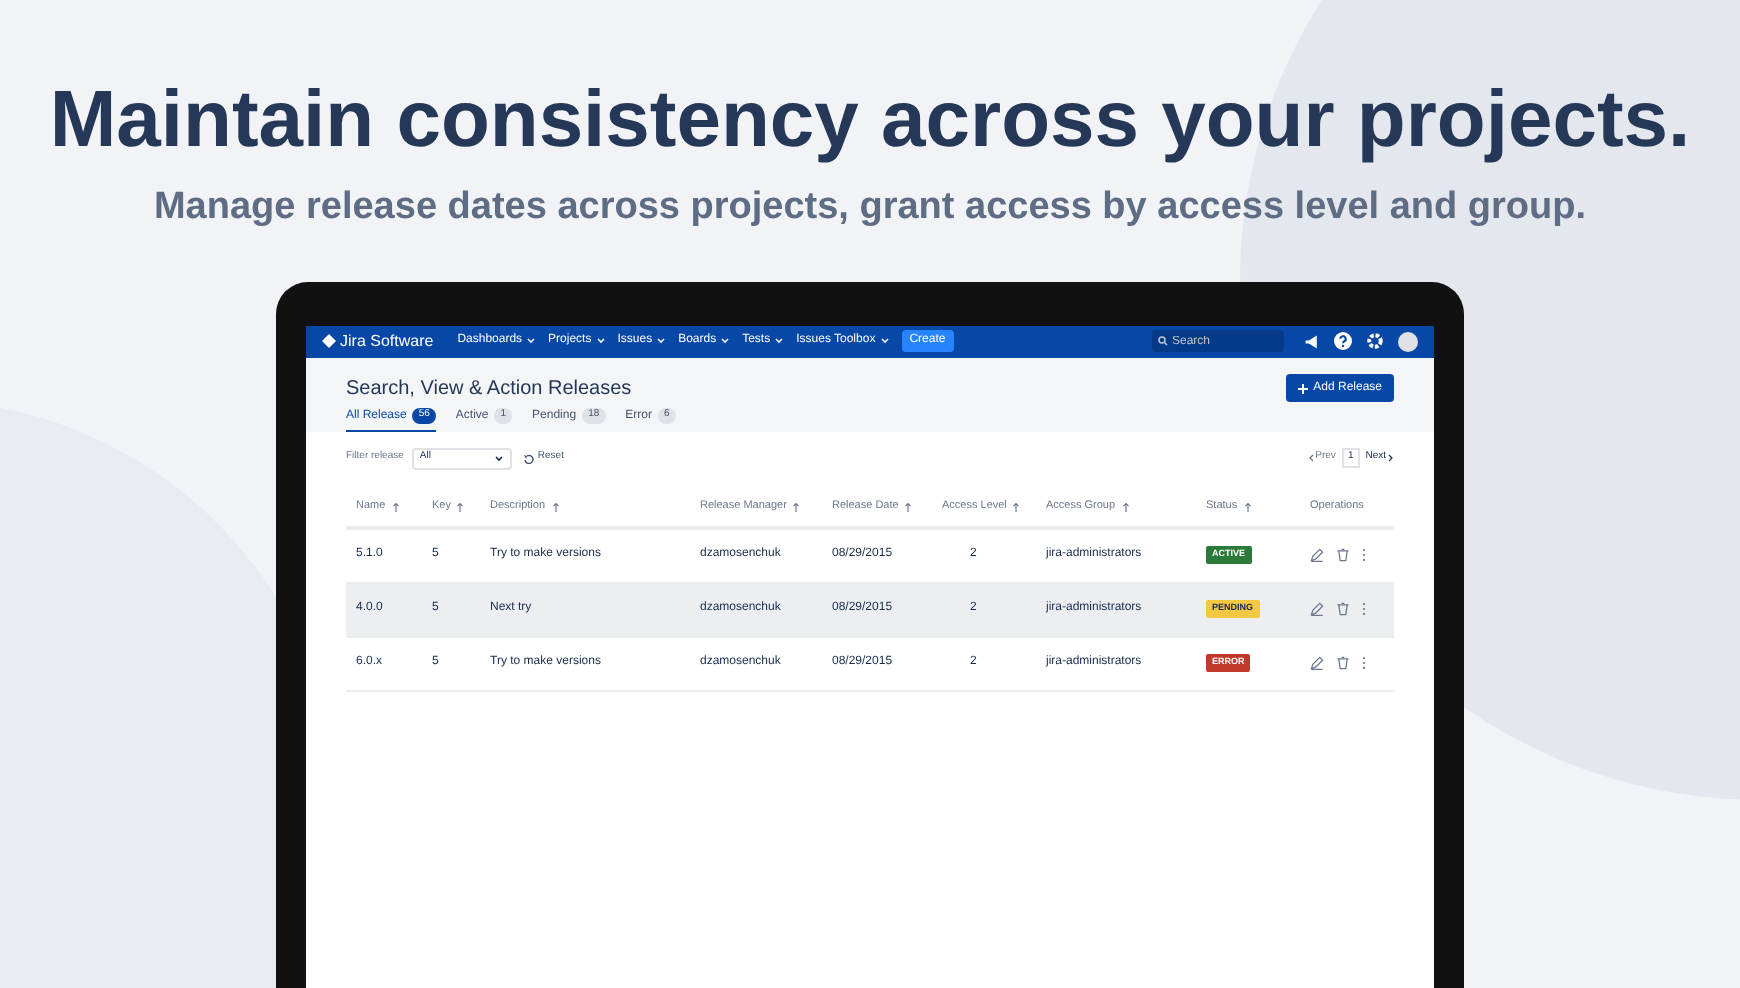  Describe the element at coordinates (1408, 341) in the screenshot. I see `avatar-icon` at that location.